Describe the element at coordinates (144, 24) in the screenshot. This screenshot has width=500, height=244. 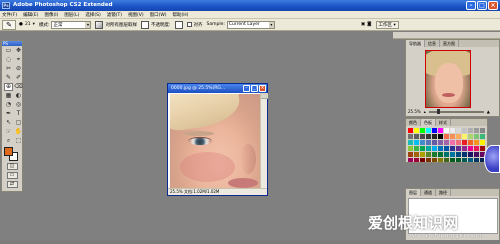
I see `source-pattern-icon` at that location.